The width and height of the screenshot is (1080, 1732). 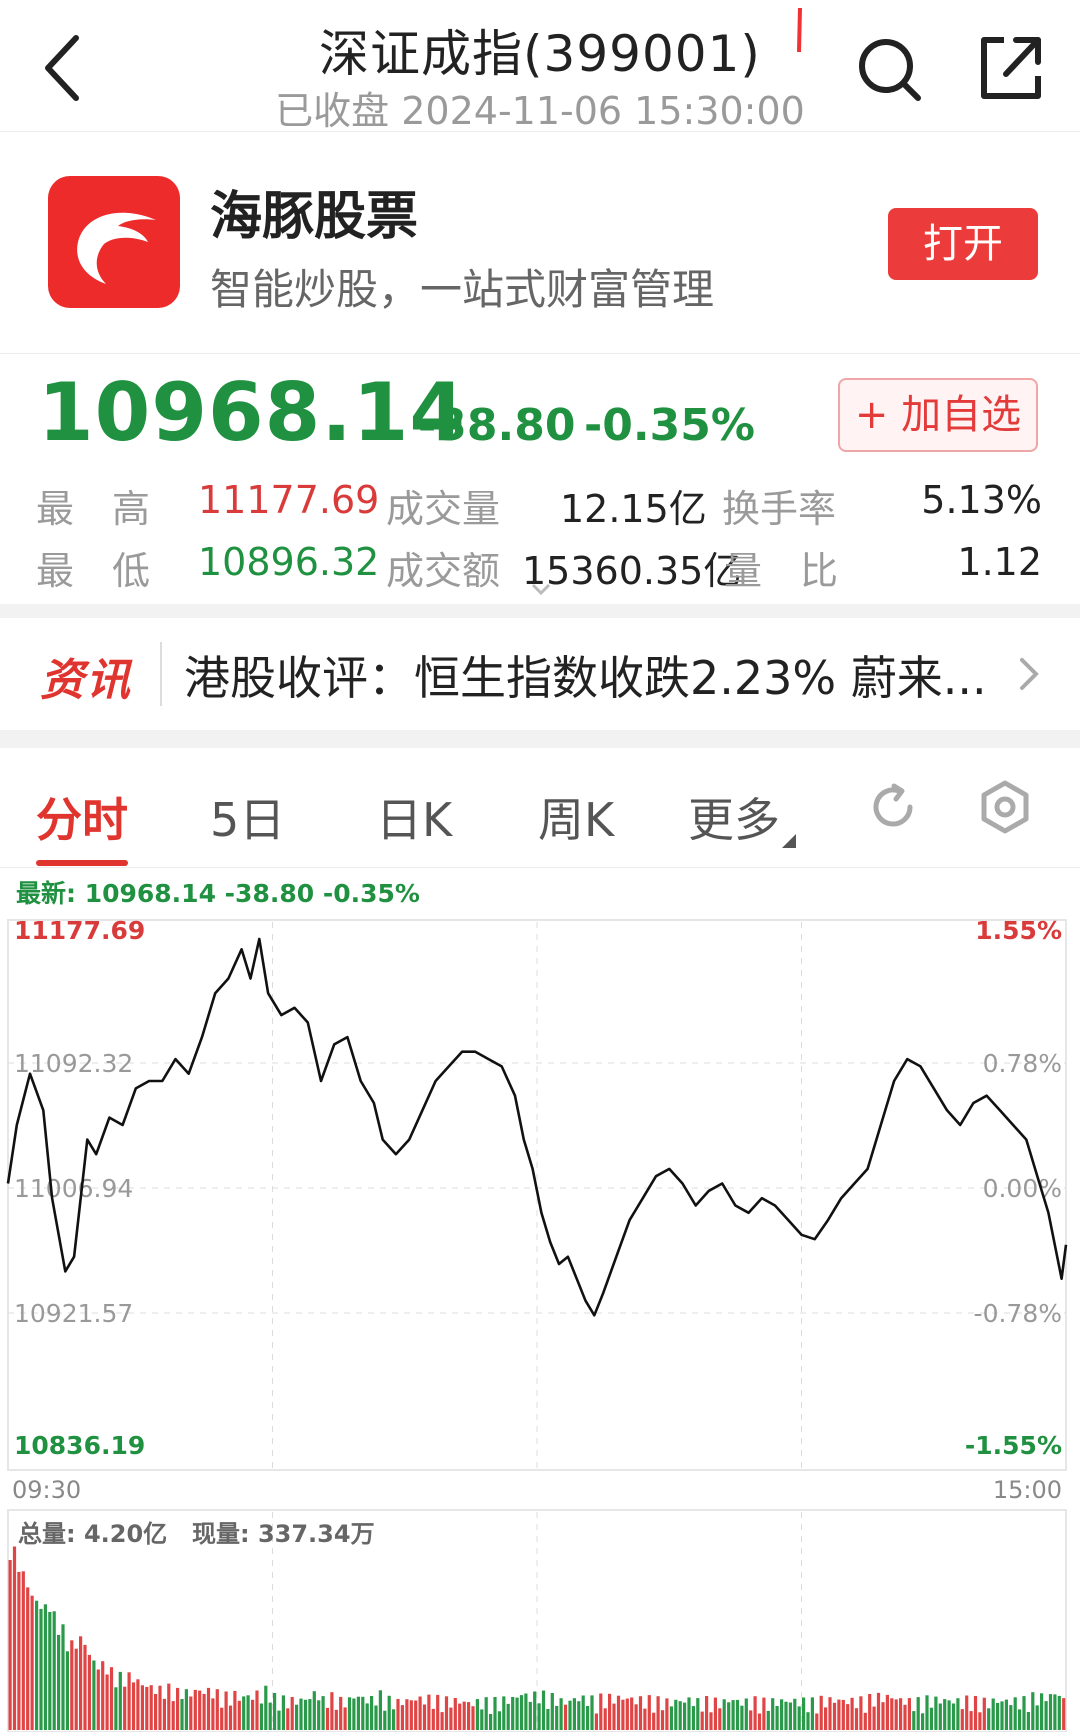 What do you see at coordinates (82, 817) in the screenshot?
I see `tab-intraday: 分时` at bounding box center [82, 817].